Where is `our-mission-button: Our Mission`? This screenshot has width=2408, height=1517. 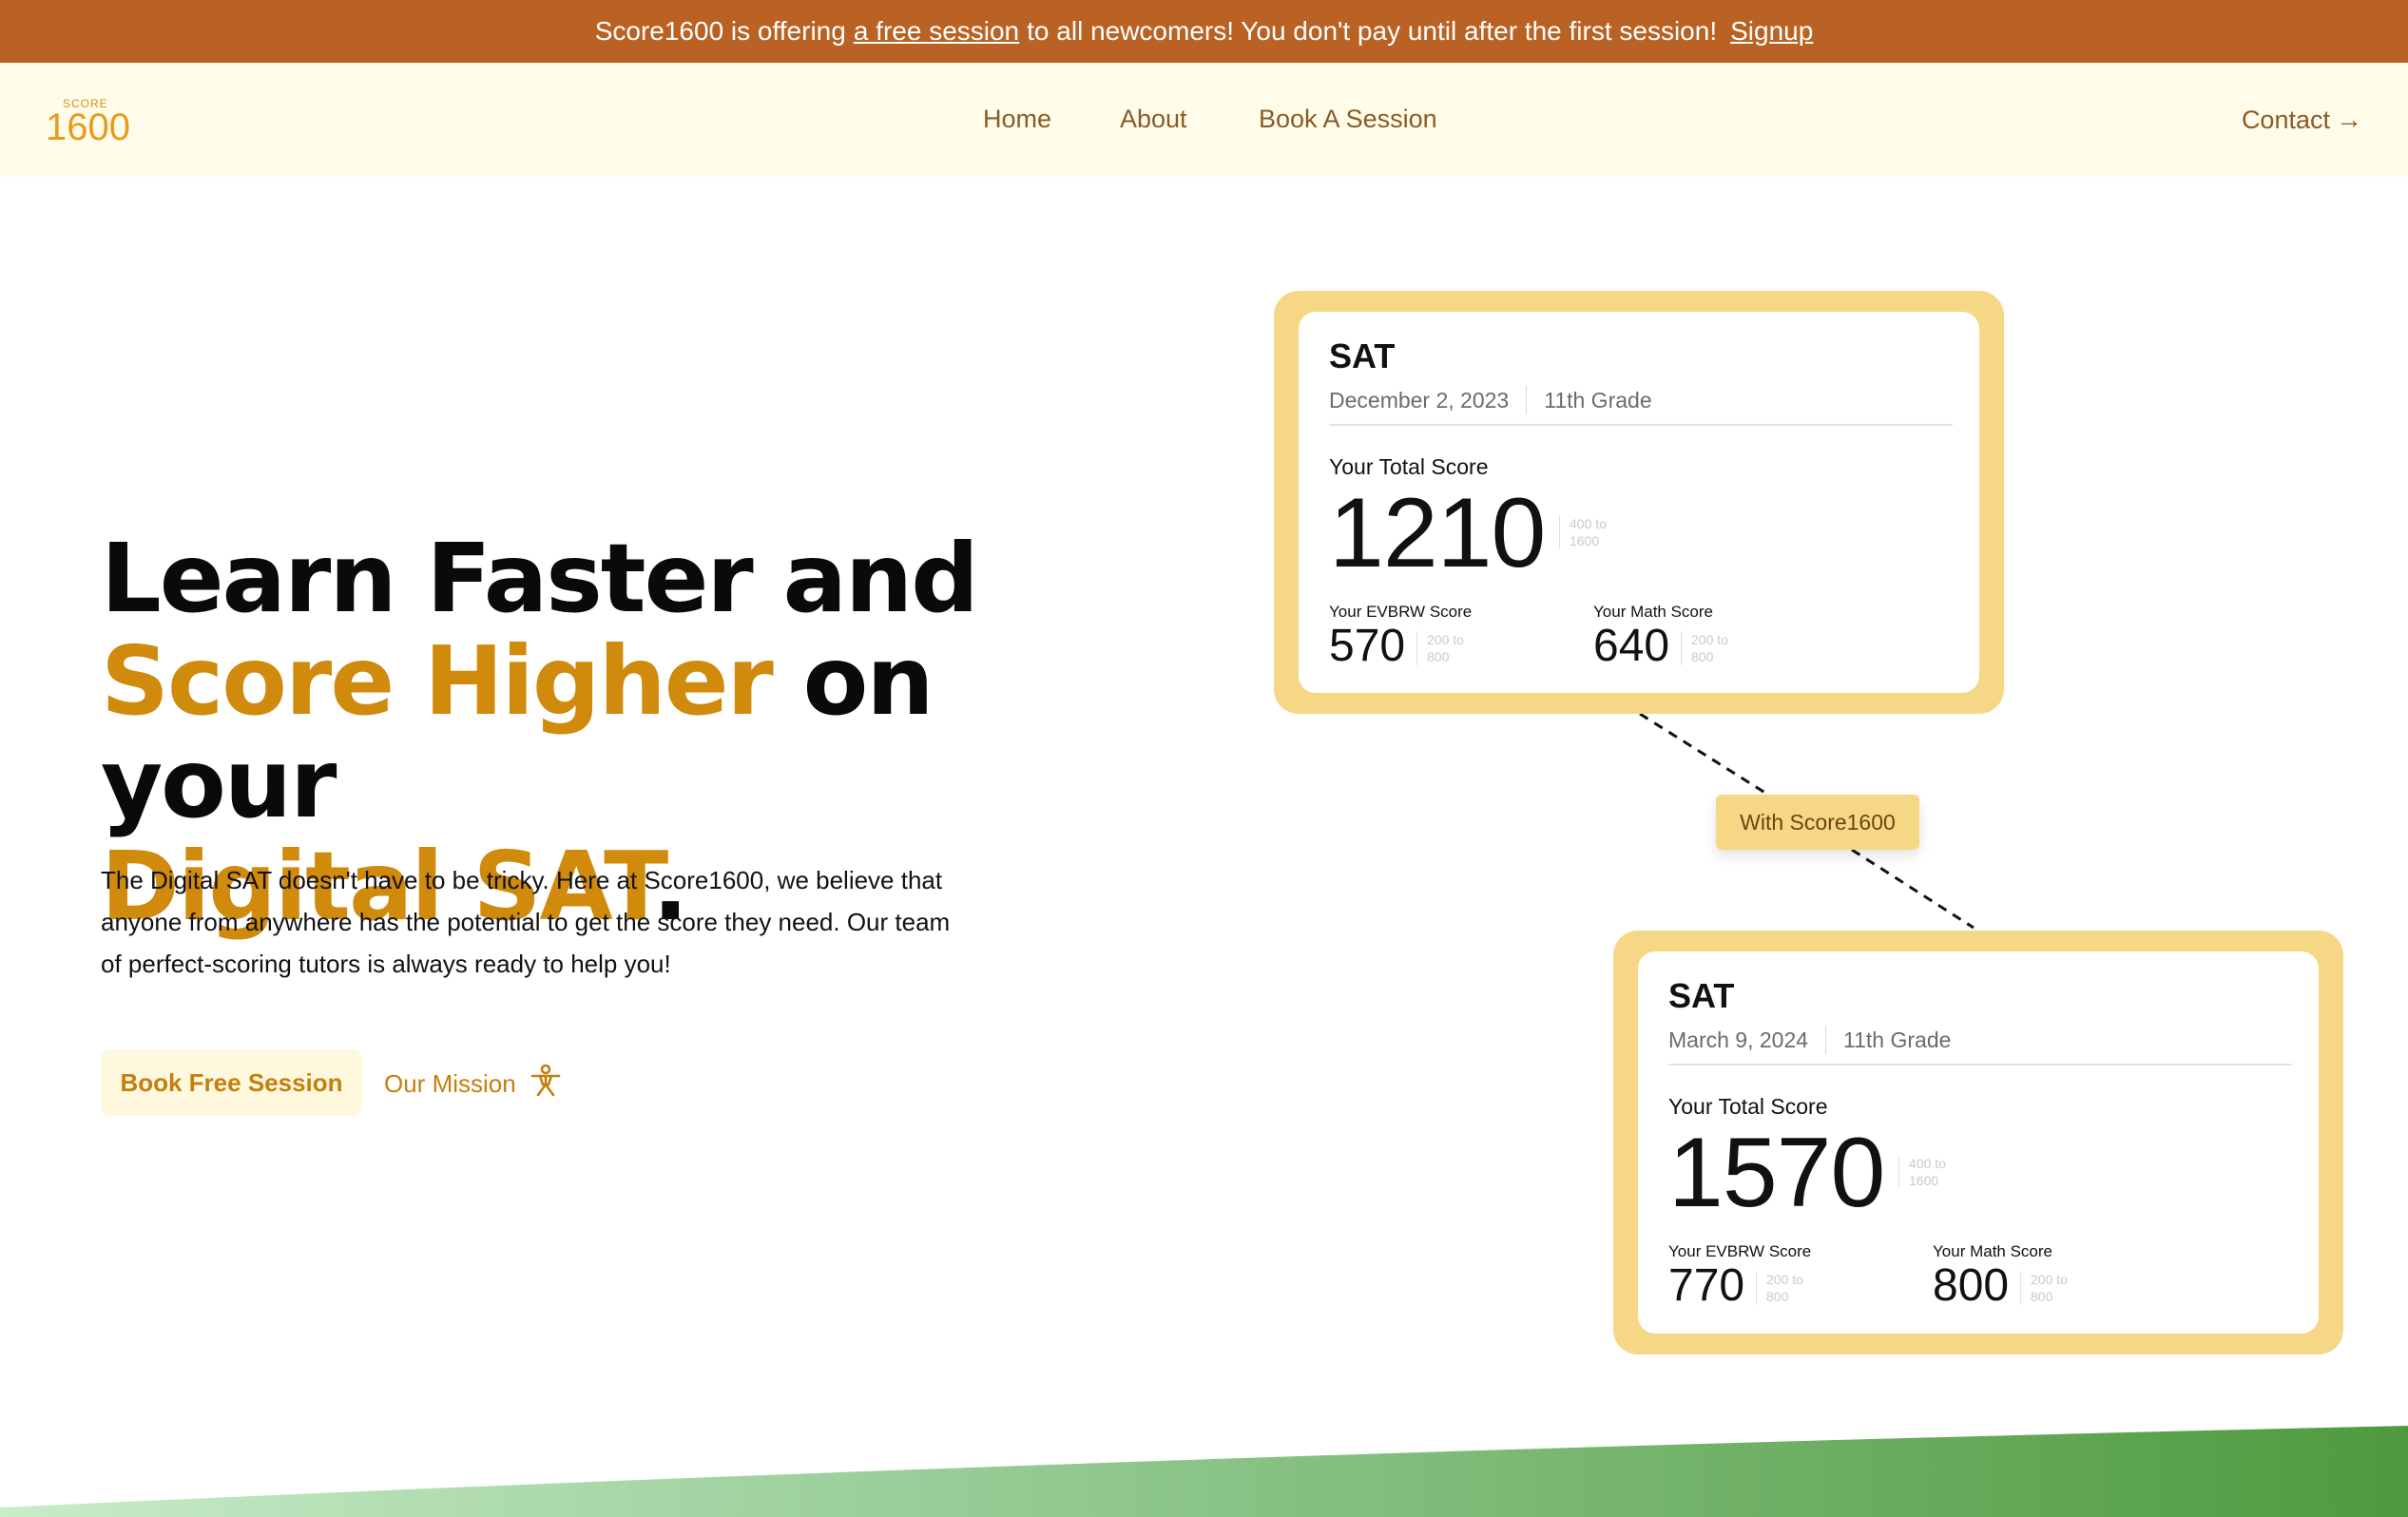 our-mission-button: Our Mission is located at coordinates (473, 1083).